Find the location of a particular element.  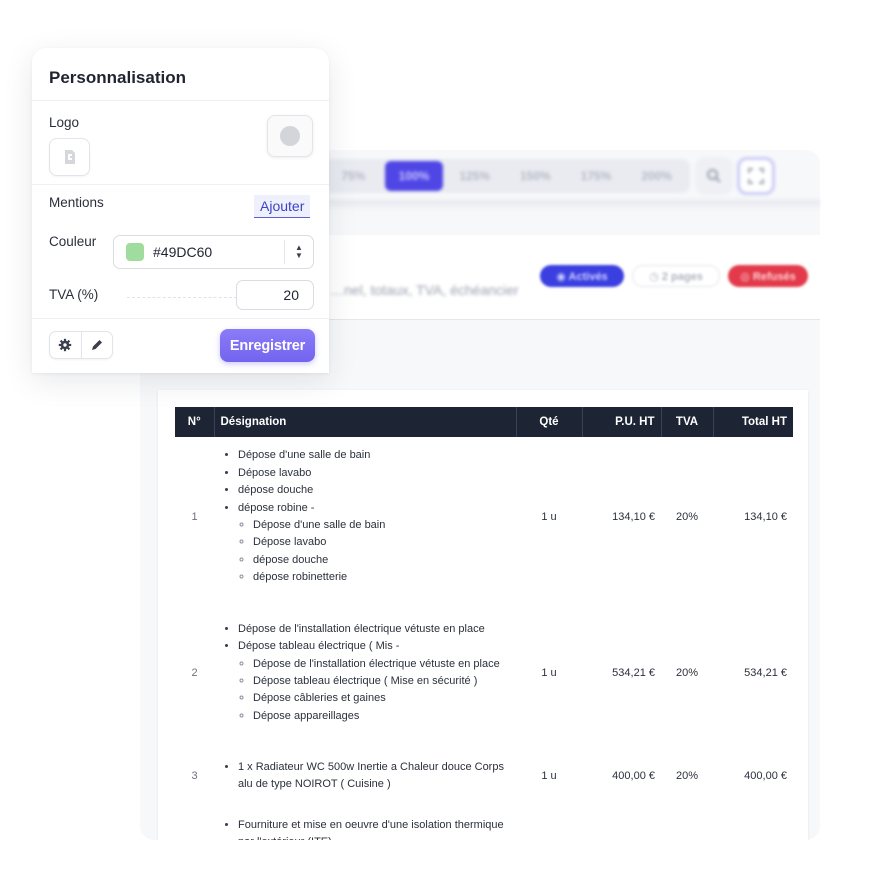

sub-list-item: dépose robinetterie is located at coordinates (381, 577).